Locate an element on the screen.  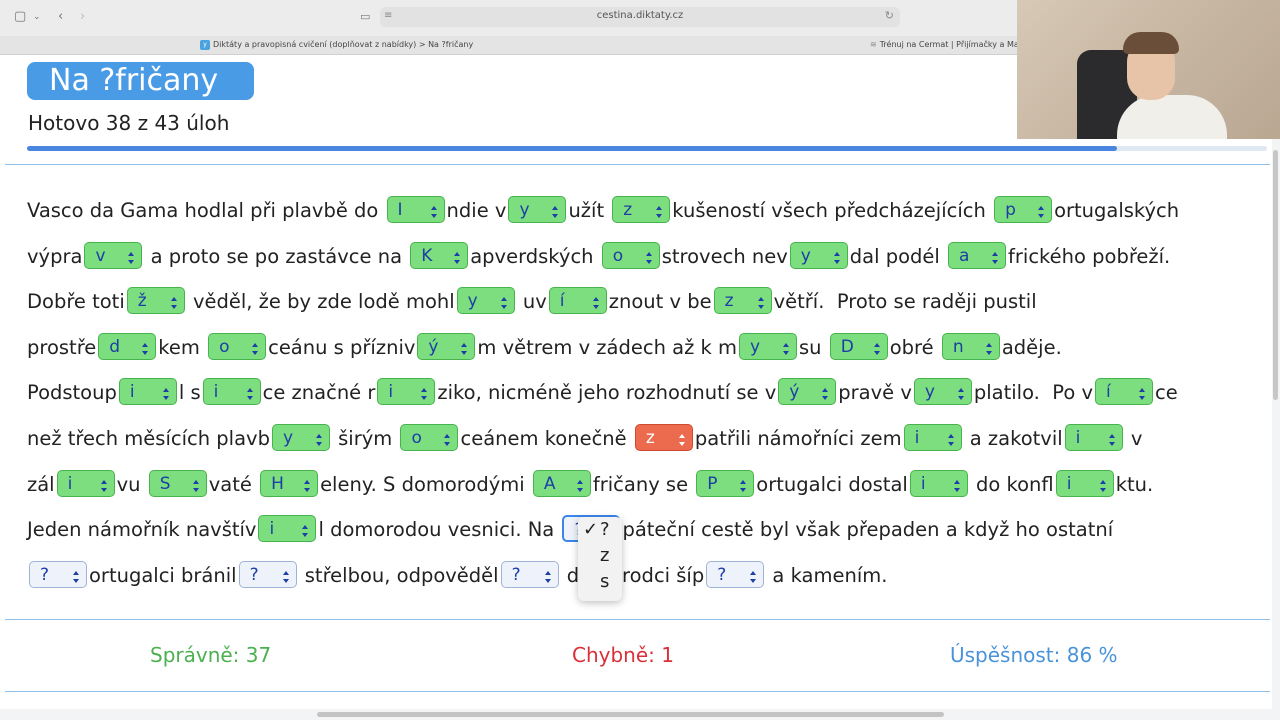
text-segment: ktu. is located at coordinates (1134, 484).